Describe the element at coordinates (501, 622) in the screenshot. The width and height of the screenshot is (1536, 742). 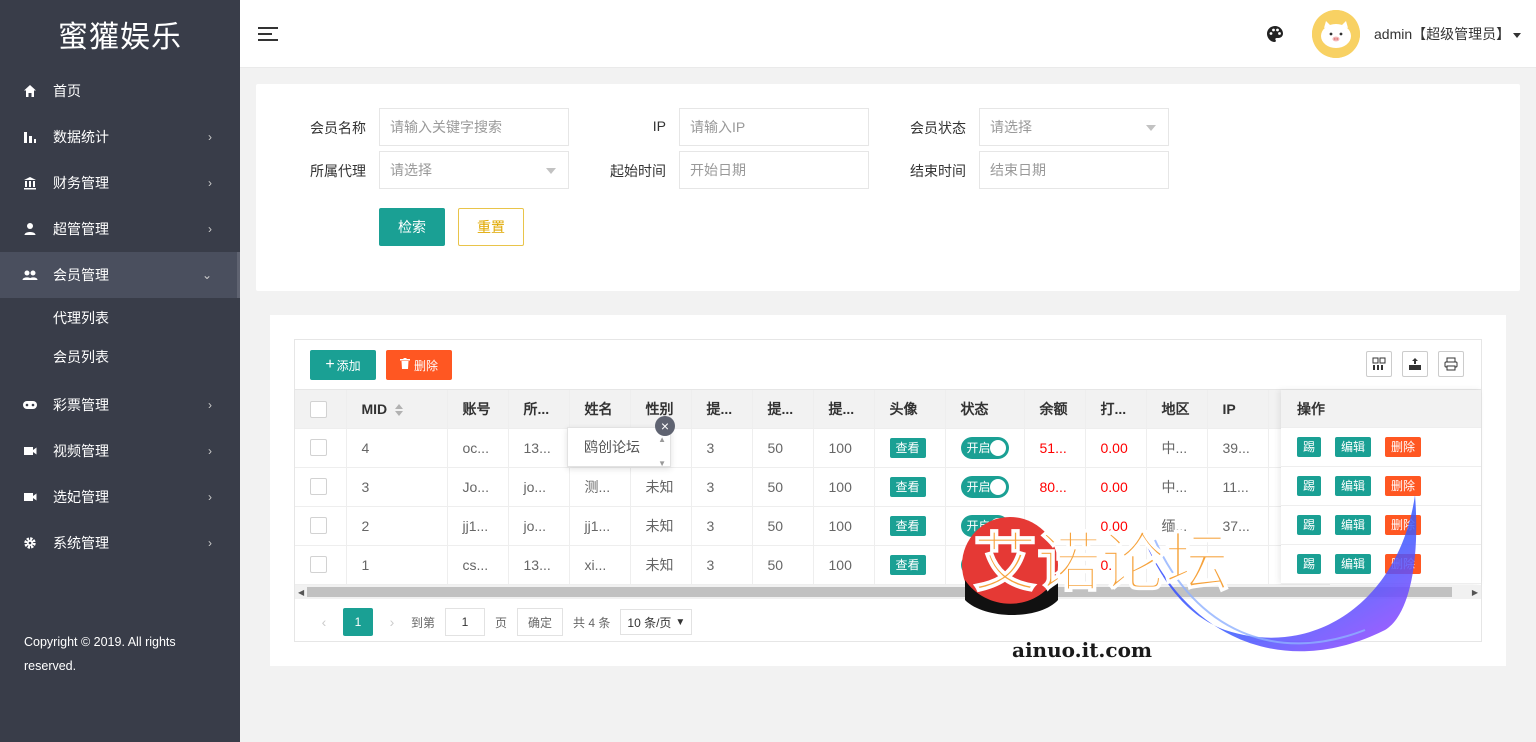
I see `page-unit-label: 页` at that location.